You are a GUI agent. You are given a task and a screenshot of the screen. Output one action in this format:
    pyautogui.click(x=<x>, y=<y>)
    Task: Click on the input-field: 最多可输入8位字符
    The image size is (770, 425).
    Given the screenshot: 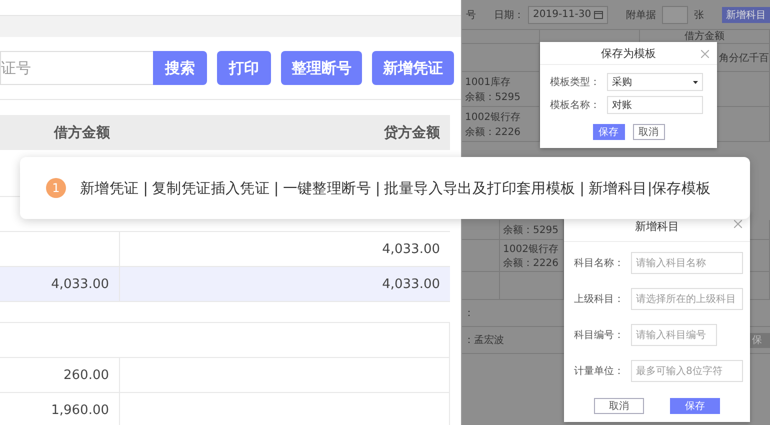 What is the action you would take?
    pyautogui.click(x=687, y=371)
    